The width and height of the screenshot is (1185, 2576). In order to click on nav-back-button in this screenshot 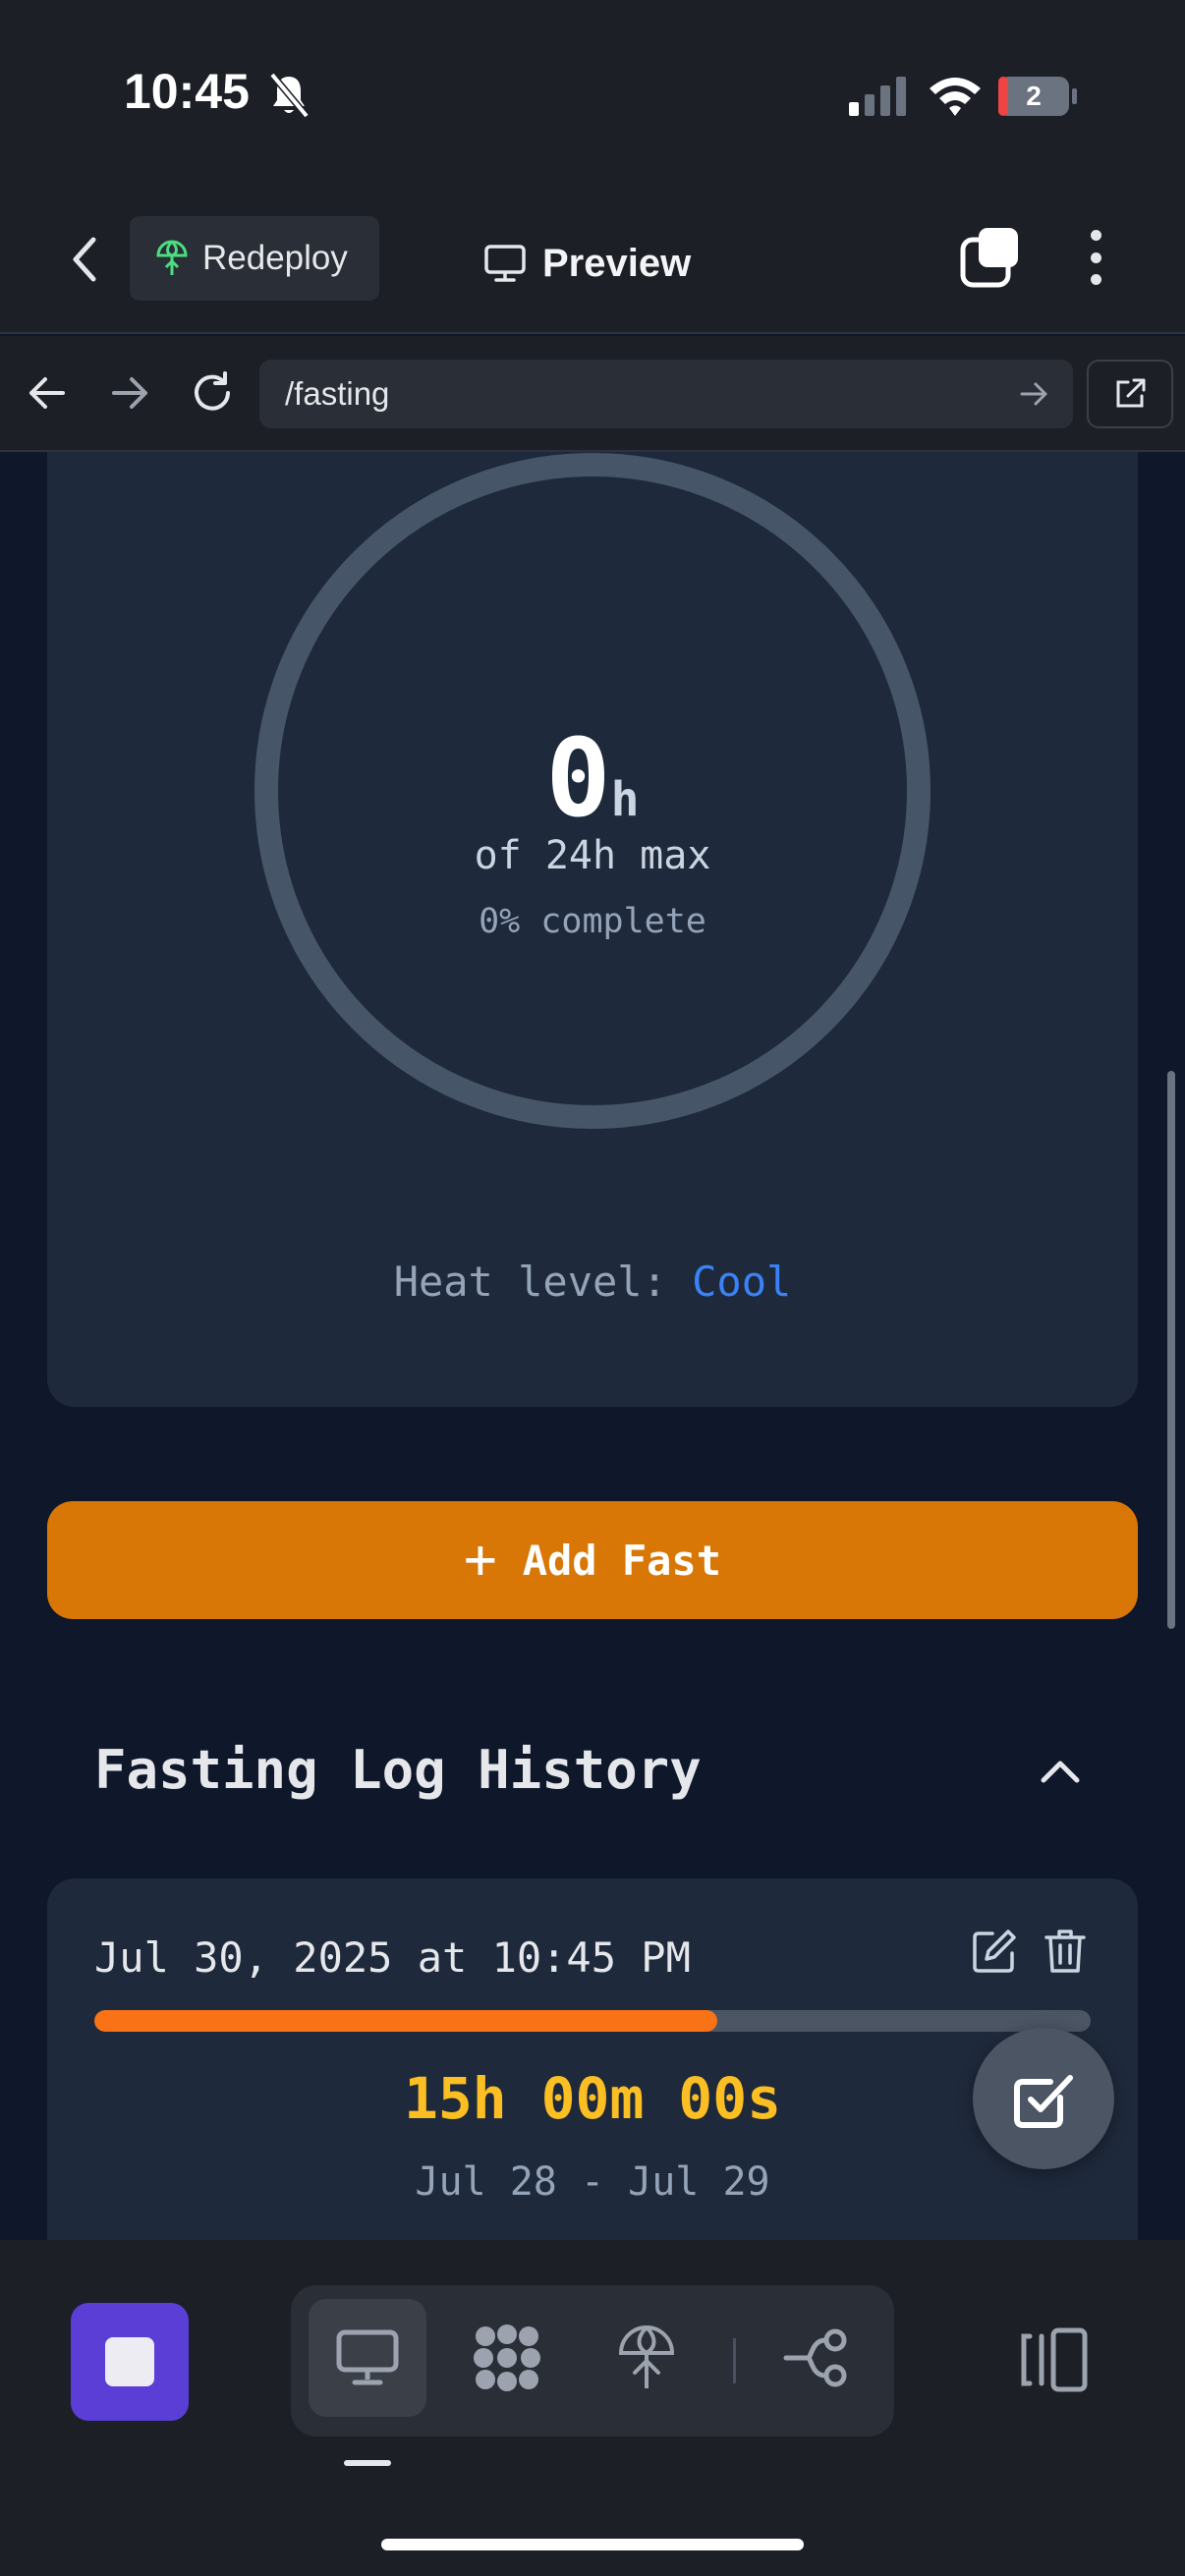, I will do `click(48, 392)`.